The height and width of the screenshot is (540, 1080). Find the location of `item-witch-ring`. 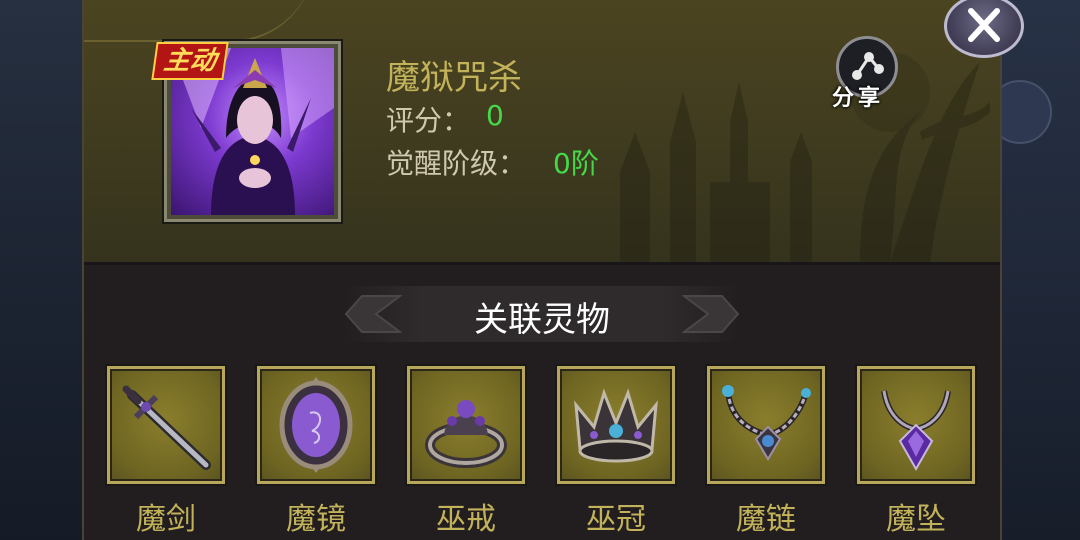

item-witch-ring is located at coordinates (466, 425).